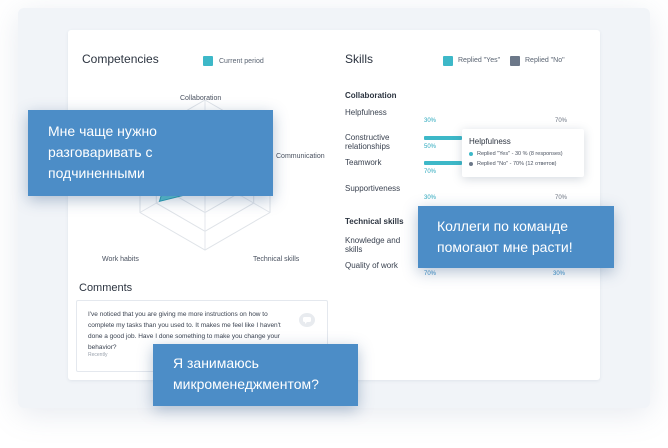 Image resolution: width=668 pixels, height=448 pixels. Describe the element at coordinates (120, 59) in the screenshot. I see `competencies-title: Competencies` at that location.